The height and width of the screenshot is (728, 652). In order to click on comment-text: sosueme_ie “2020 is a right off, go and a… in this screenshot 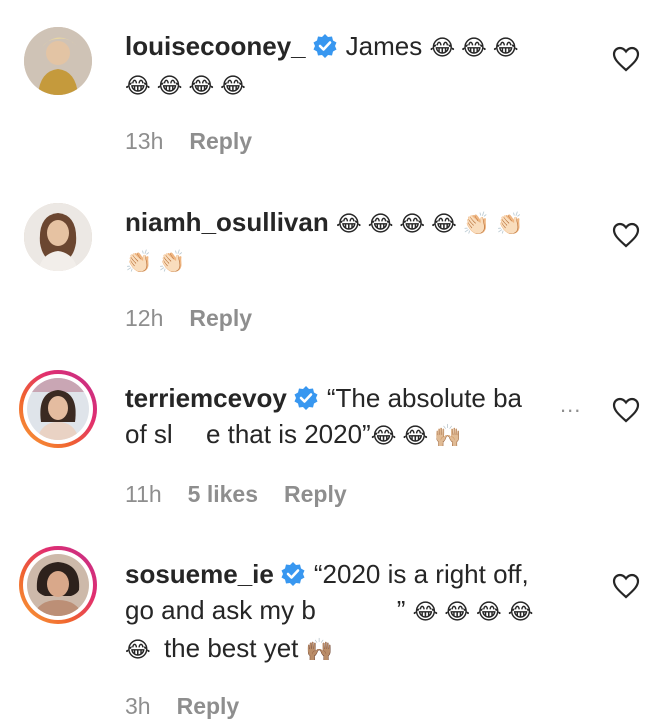, I will do `click(360, 612)`.